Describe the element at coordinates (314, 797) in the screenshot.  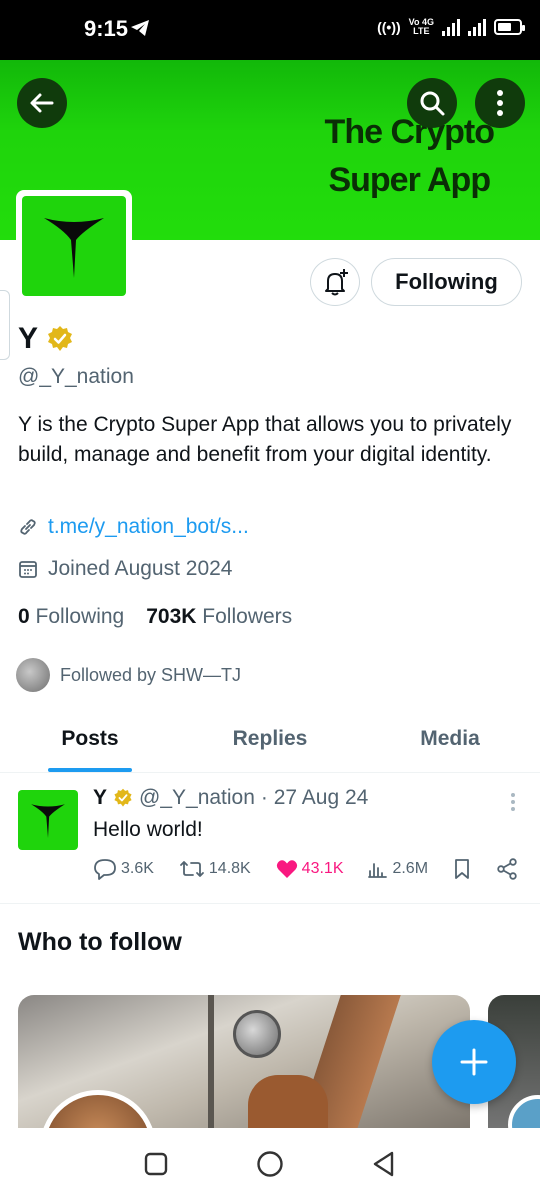
I see `post-date: · 27 Aug 24` at that location.